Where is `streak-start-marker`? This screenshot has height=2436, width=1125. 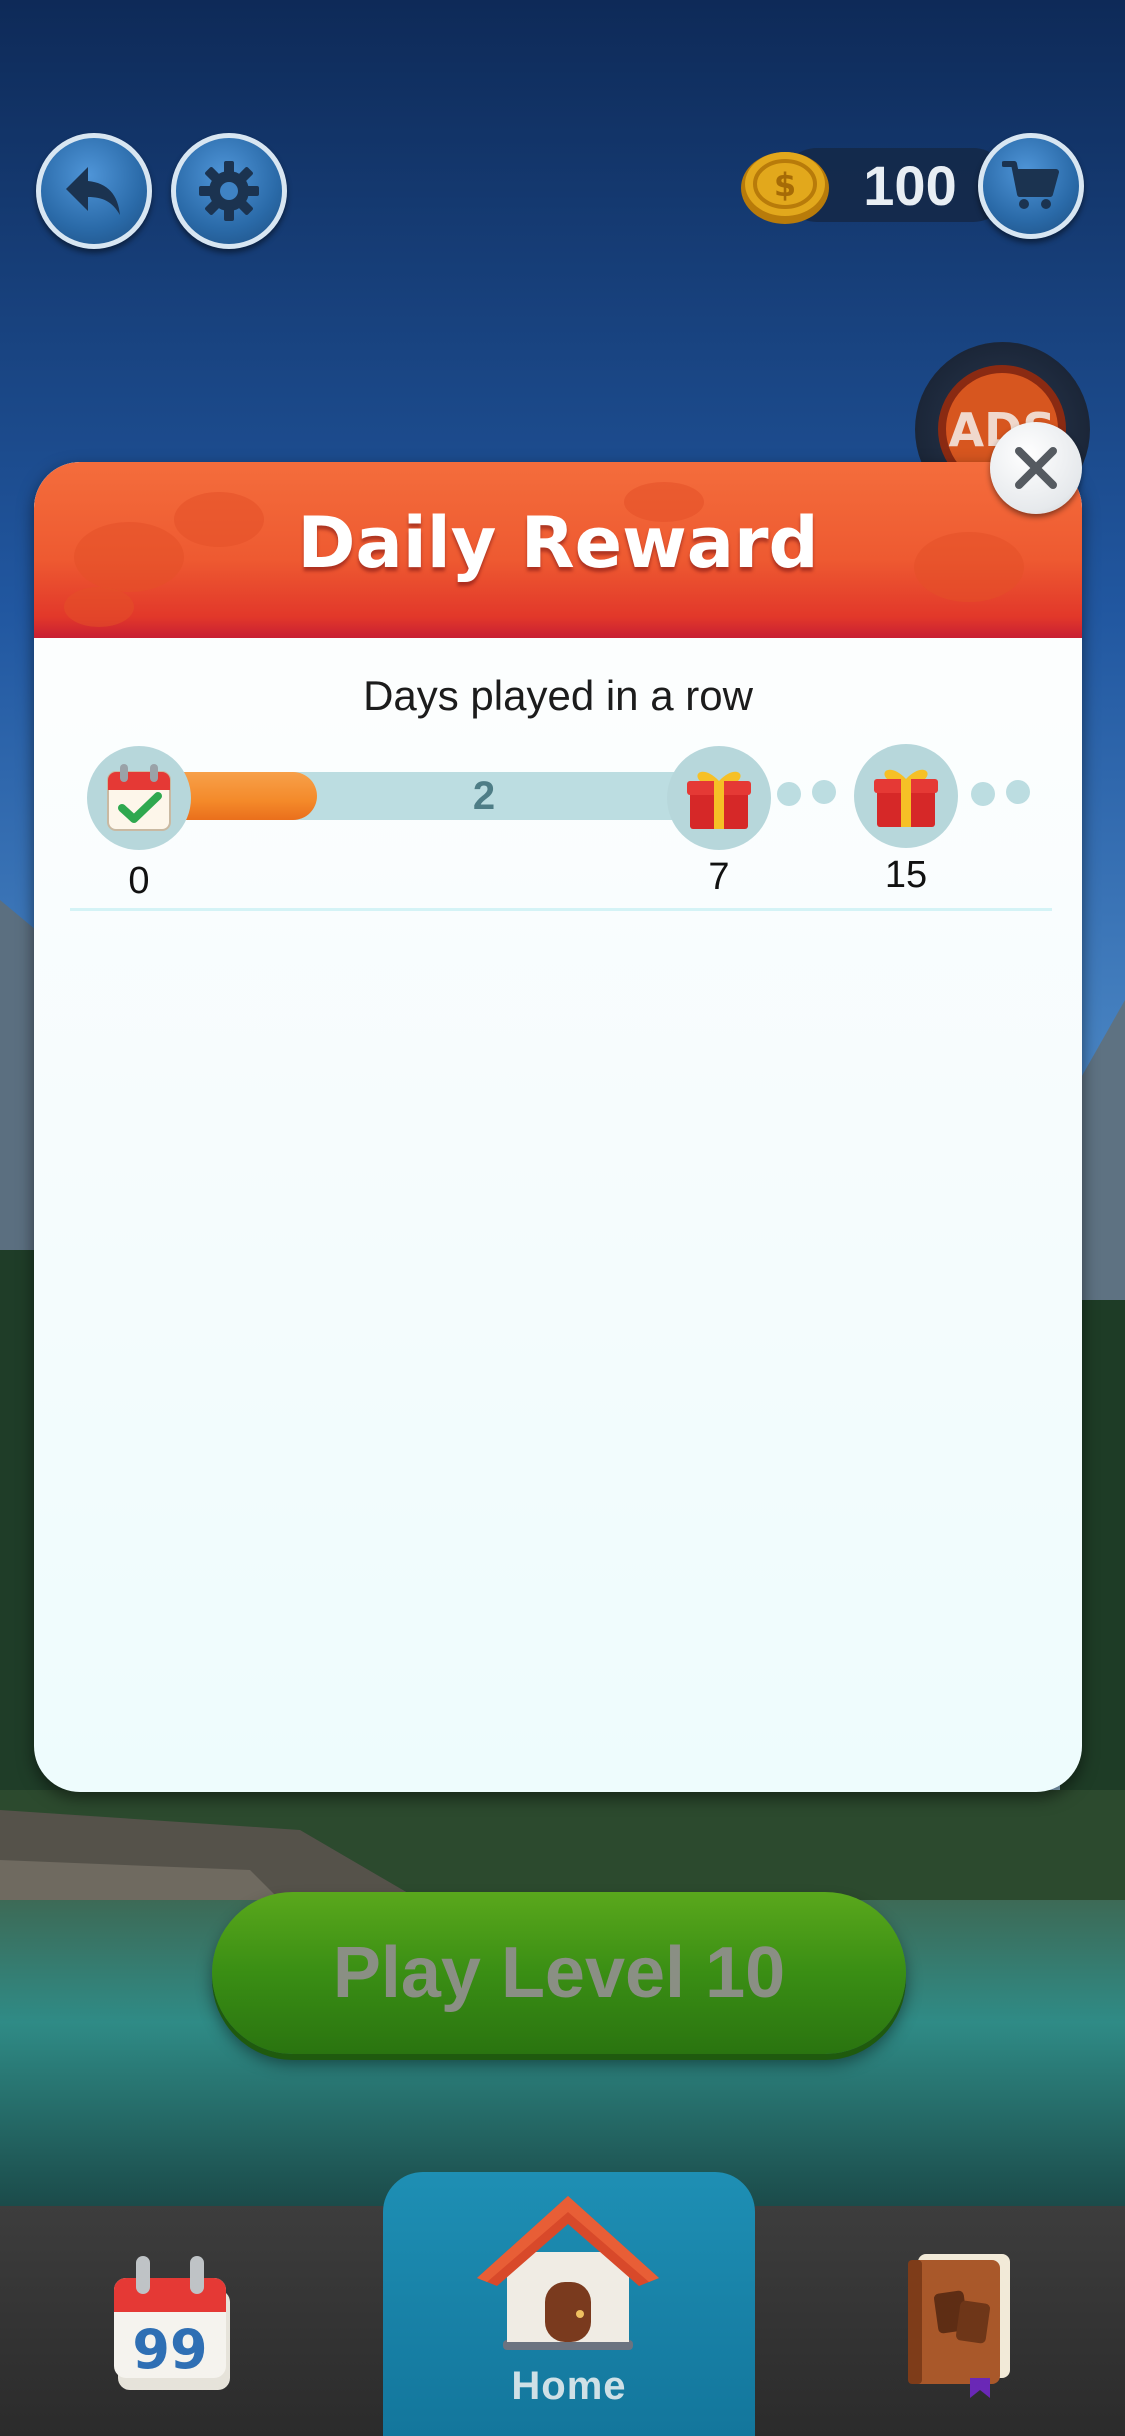
streak-start-marker is located at coordinates (139, 798).